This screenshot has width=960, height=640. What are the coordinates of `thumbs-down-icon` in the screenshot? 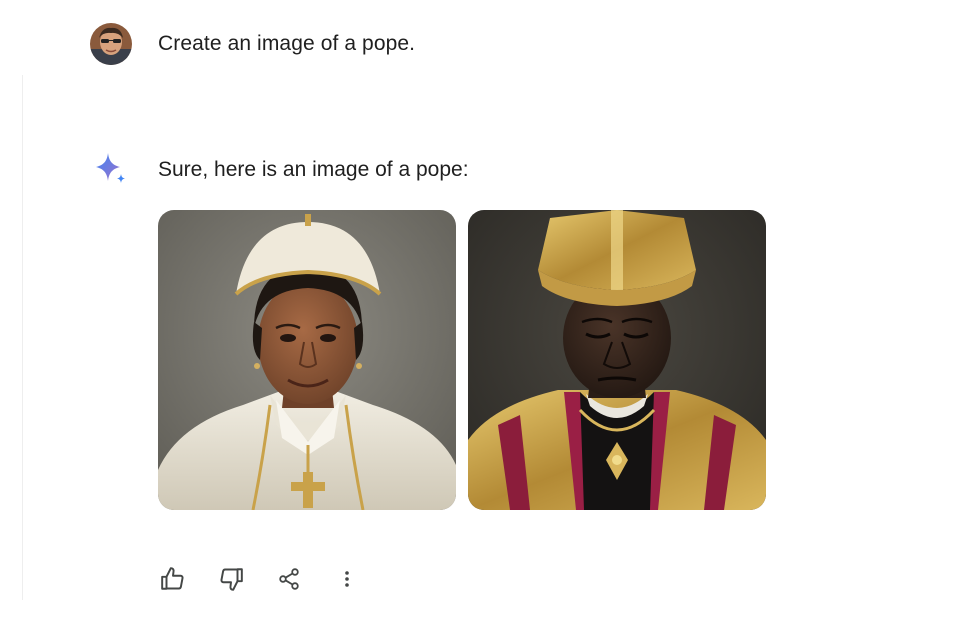 It's located at (231, 579).